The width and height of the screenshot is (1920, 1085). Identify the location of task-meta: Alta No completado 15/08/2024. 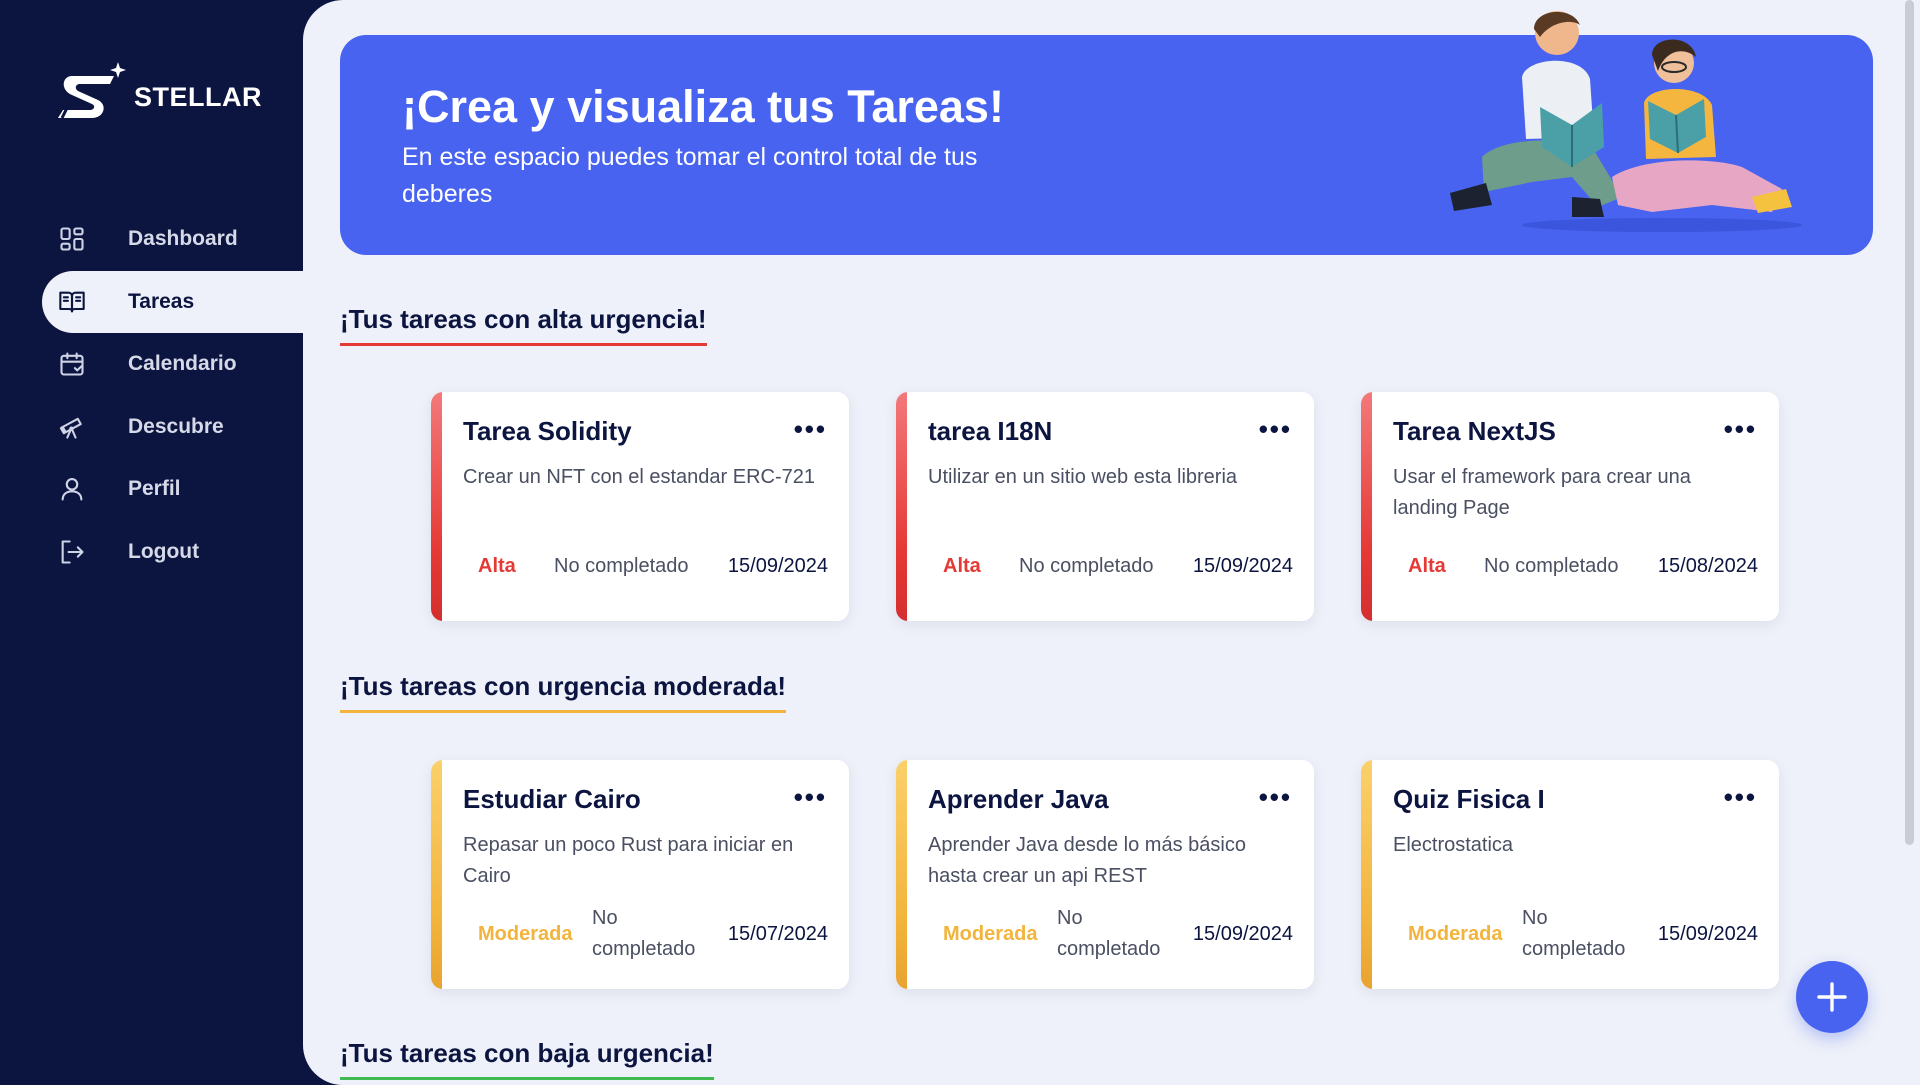
(1570, 566).